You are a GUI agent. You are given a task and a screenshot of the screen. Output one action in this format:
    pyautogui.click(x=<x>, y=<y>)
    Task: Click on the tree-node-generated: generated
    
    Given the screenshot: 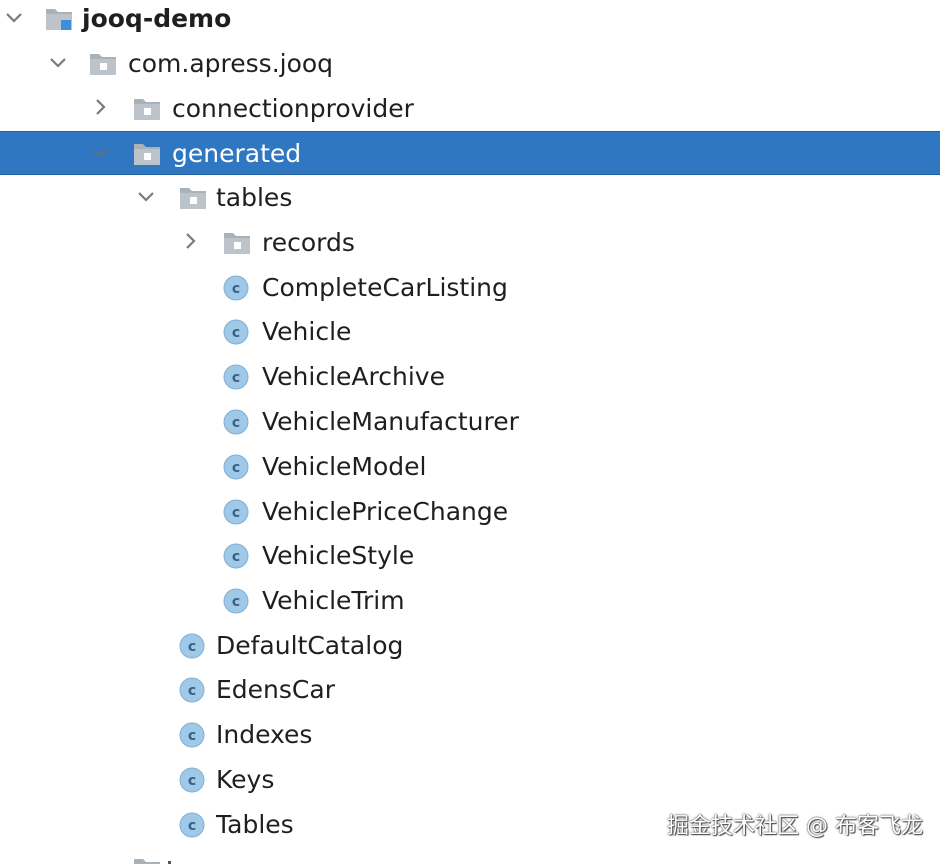 What is the action you would take?
    pyautogui.click(x=470, y=153)
    